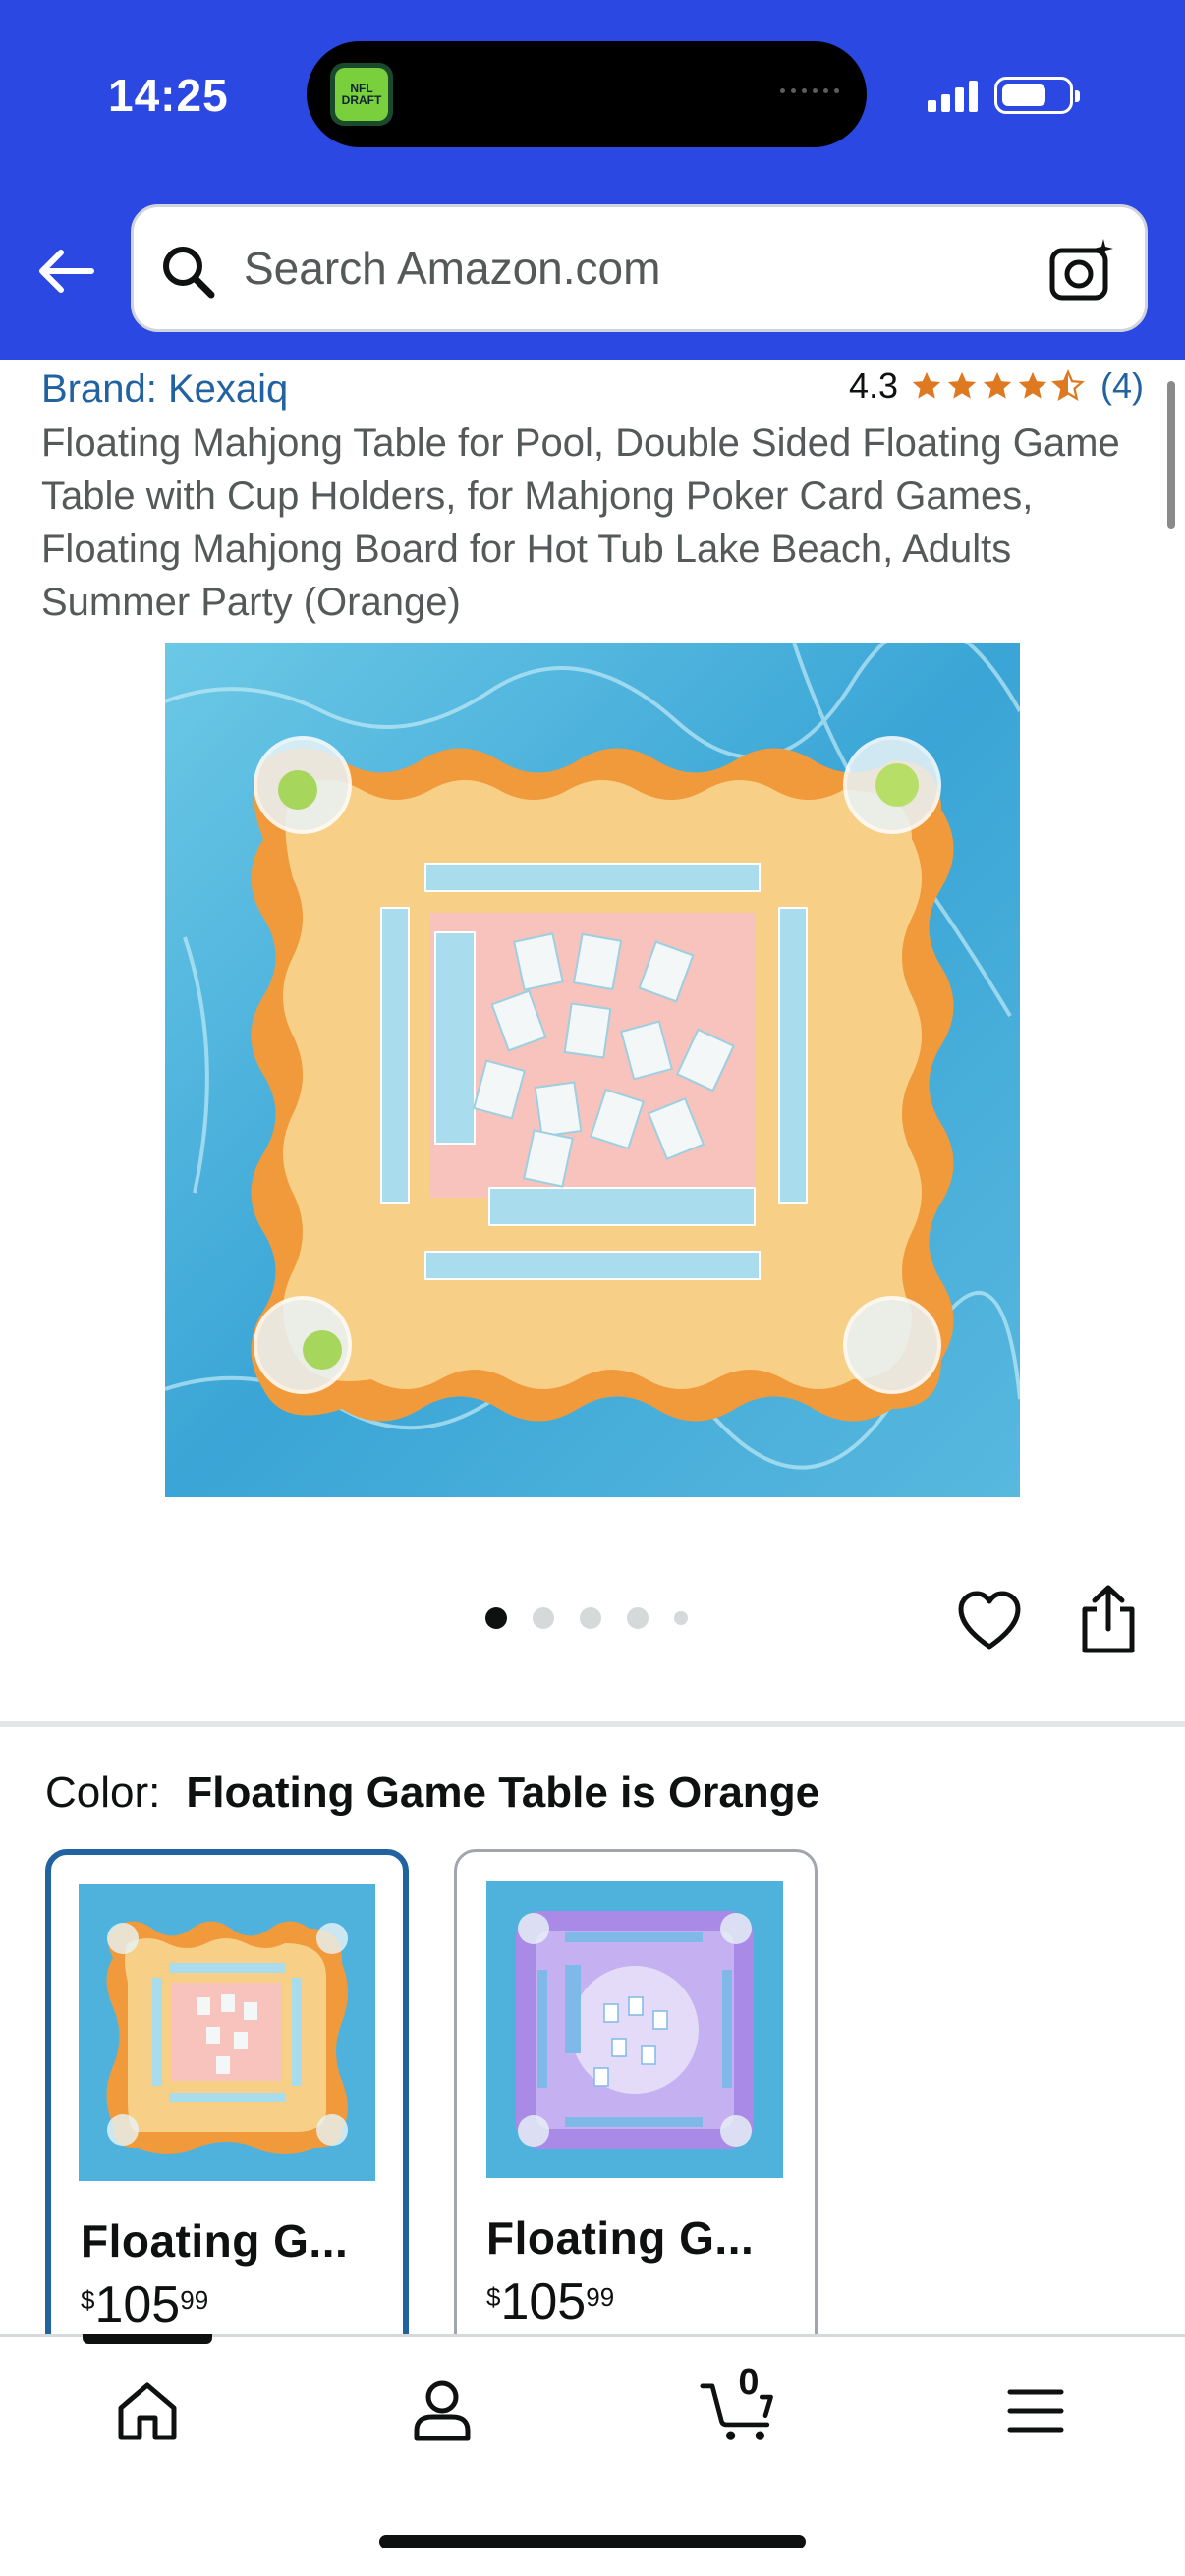 The image size is (1185, 2576). I want to click on menu-icon, so click(1035, 2411).